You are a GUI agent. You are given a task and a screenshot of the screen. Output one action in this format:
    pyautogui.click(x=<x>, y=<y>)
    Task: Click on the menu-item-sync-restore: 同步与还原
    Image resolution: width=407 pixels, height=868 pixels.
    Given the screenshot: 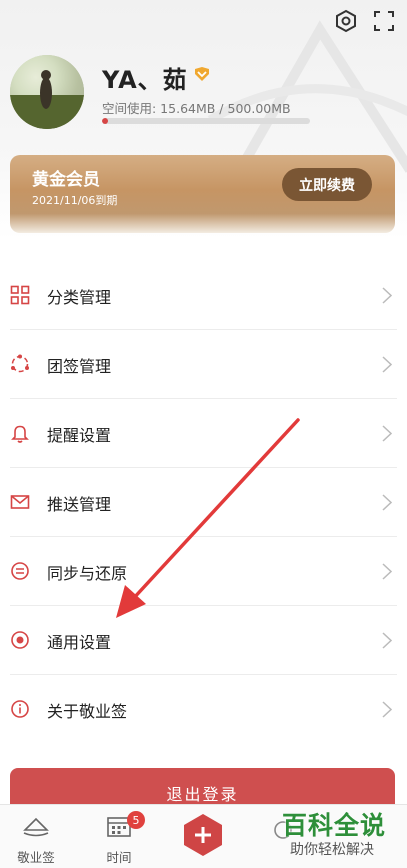 What is the action you would take?
    pyautogui.click(x=203, y=571)
    